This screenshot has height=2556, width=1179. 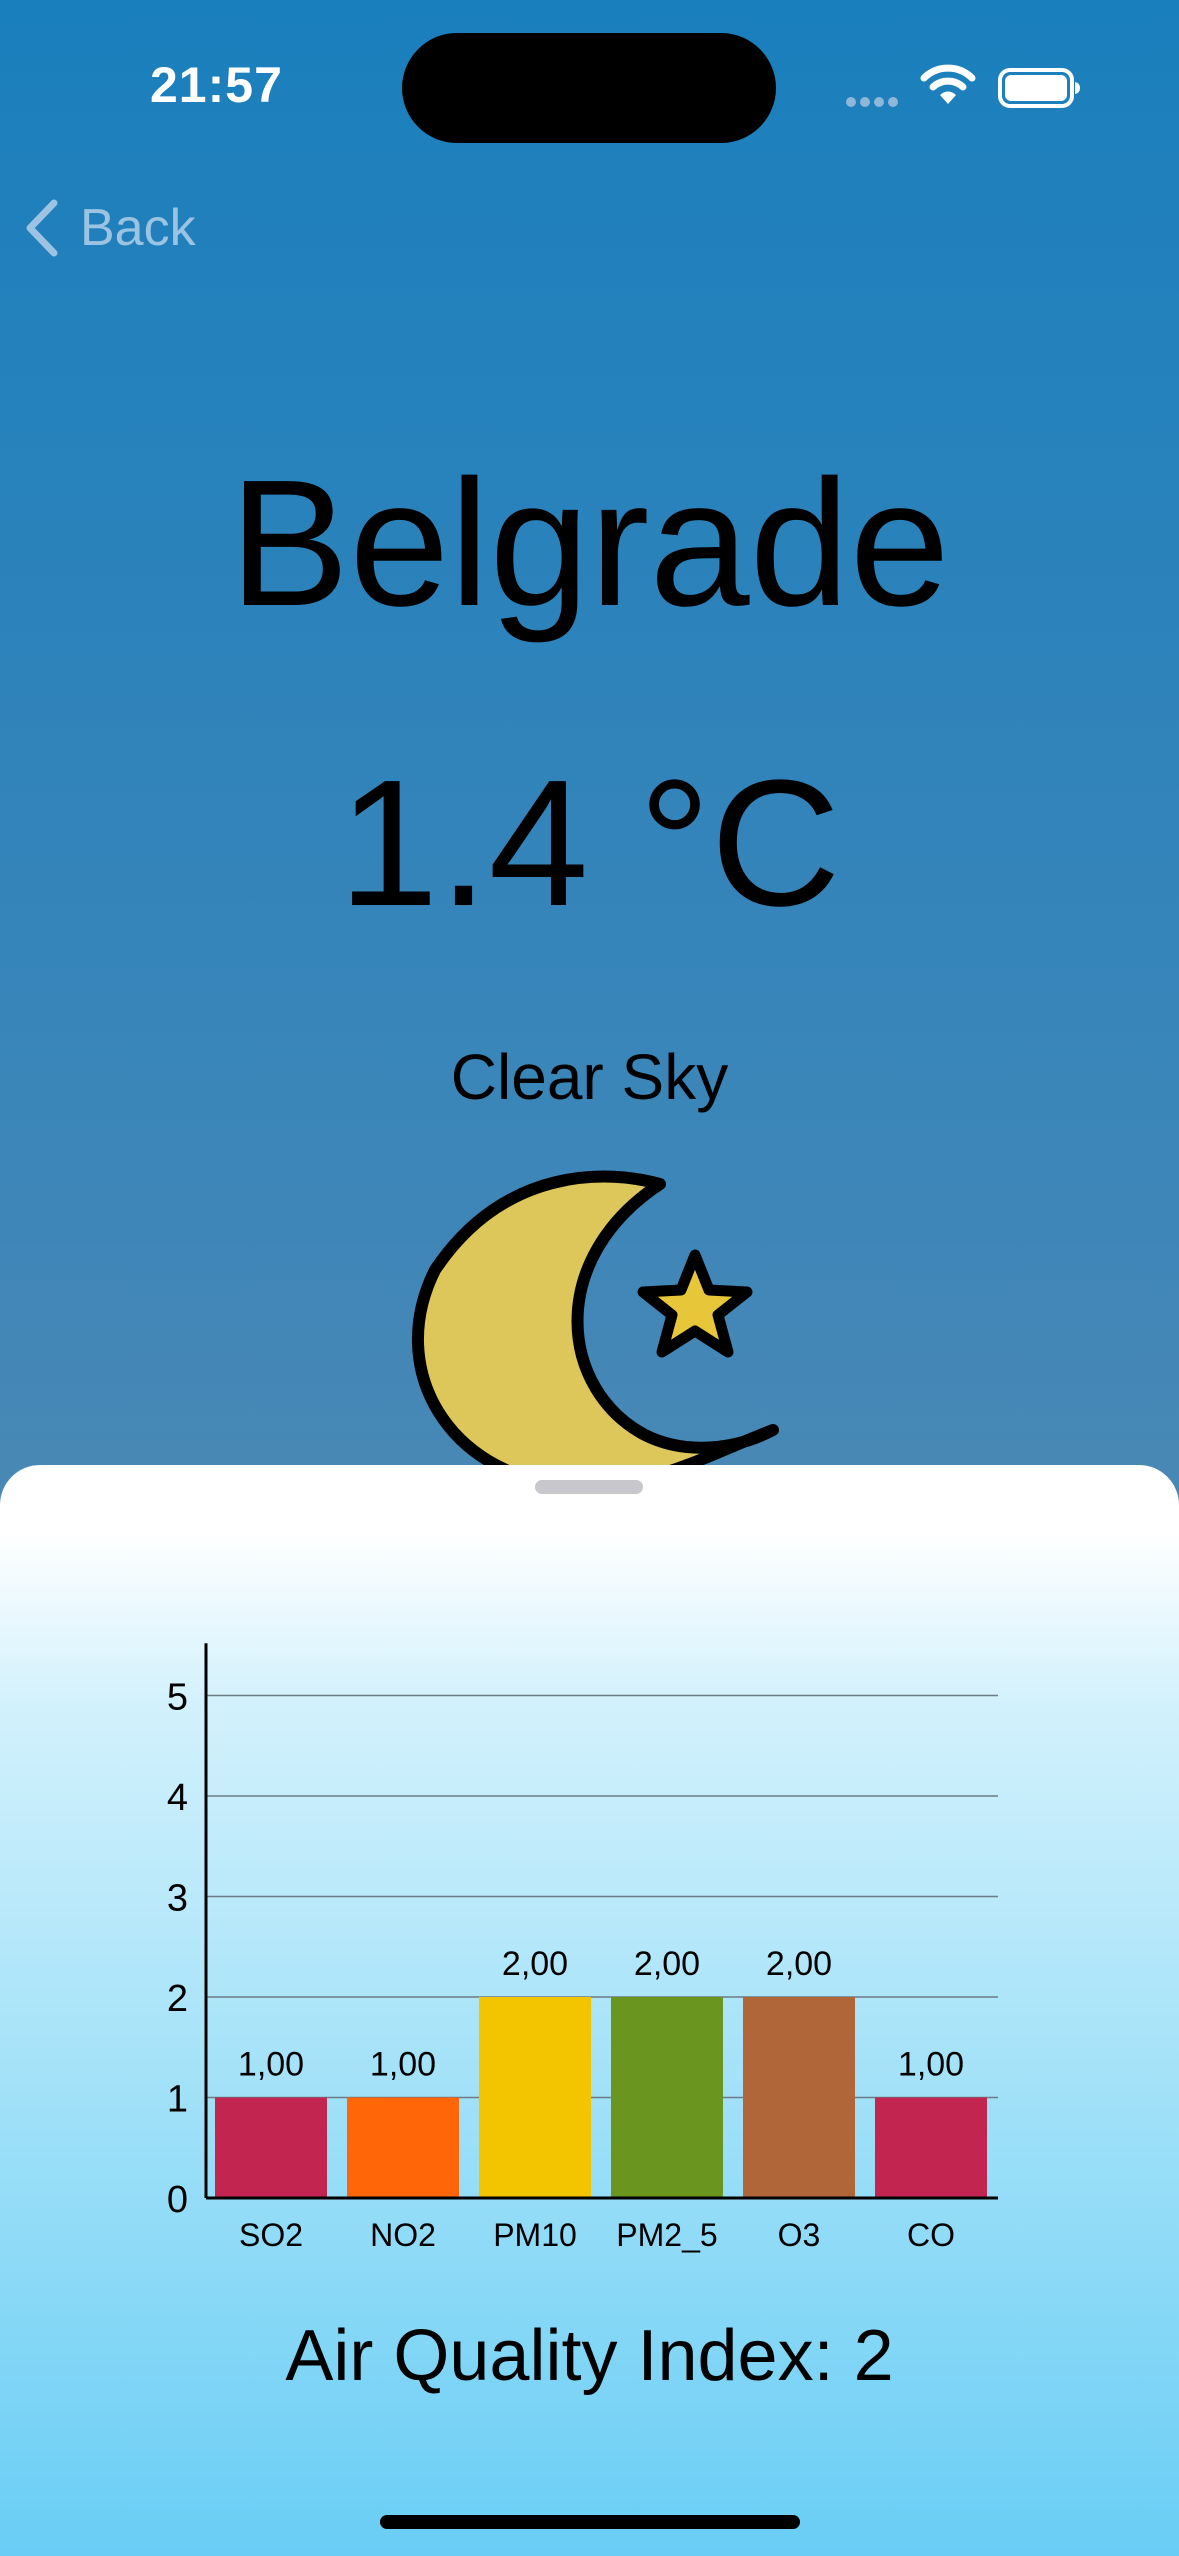 I want to click on chevron-left-icon, so click(x=42, y=228).